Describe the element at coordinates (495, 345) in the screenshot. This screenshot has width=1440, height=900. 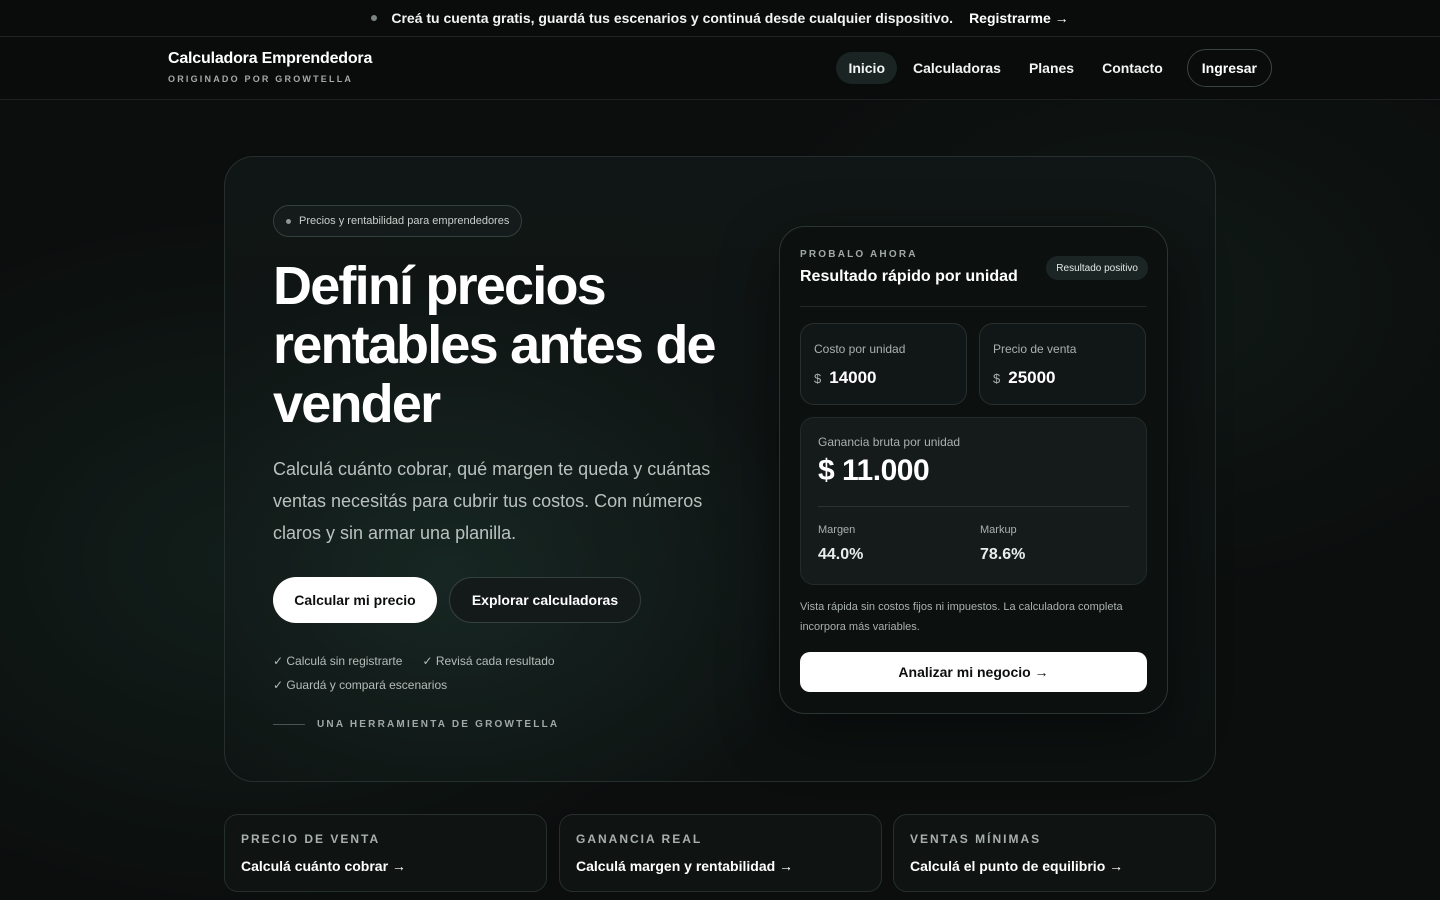
I see `hero-title: Definí precios rentables antes de vender` at that location.